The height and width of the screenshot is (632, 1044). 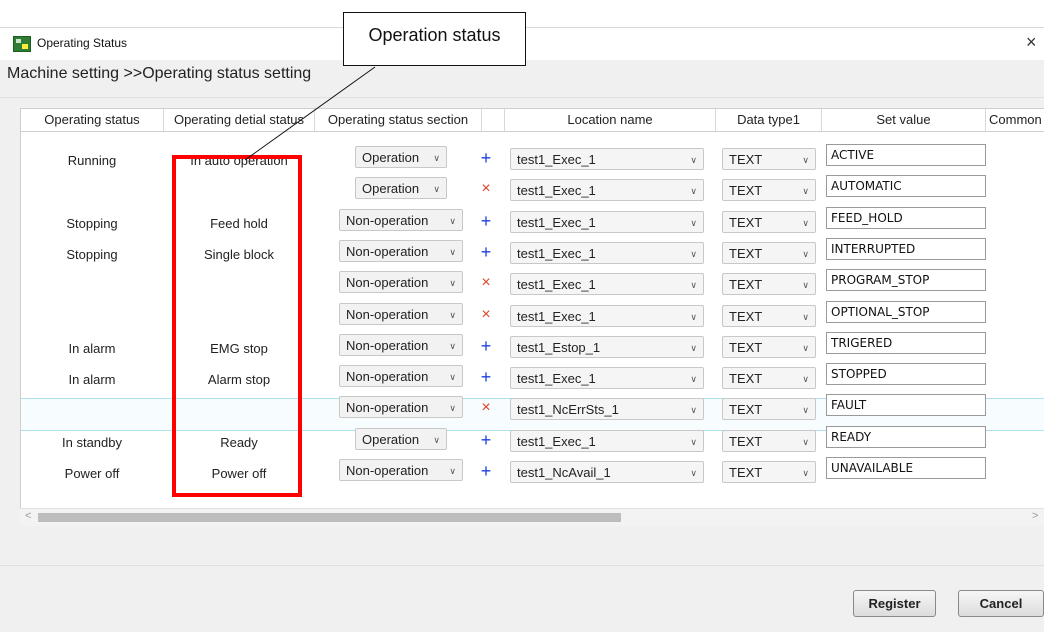 What do you see at coordinates (310, 113) in the screenshot?
I see `callout-leader-line` at bounding box center [310, 113].